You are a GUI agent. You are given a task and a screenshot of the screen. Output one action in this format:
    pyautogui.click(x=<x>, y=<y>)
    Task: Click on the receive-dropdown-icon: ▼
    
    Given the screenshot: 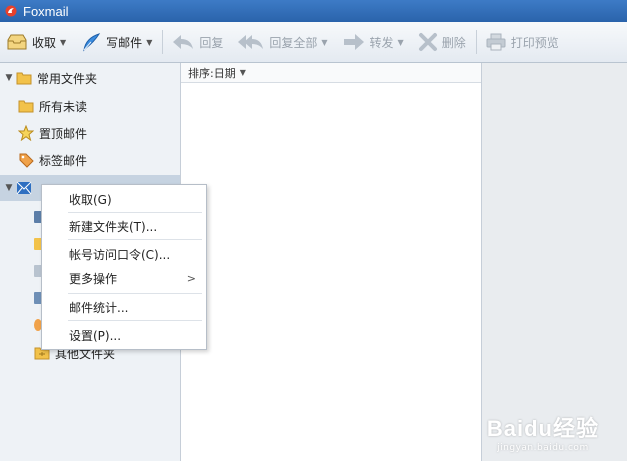 What is the action you would take?
    pyautogui.click(x=63, y=42)
    